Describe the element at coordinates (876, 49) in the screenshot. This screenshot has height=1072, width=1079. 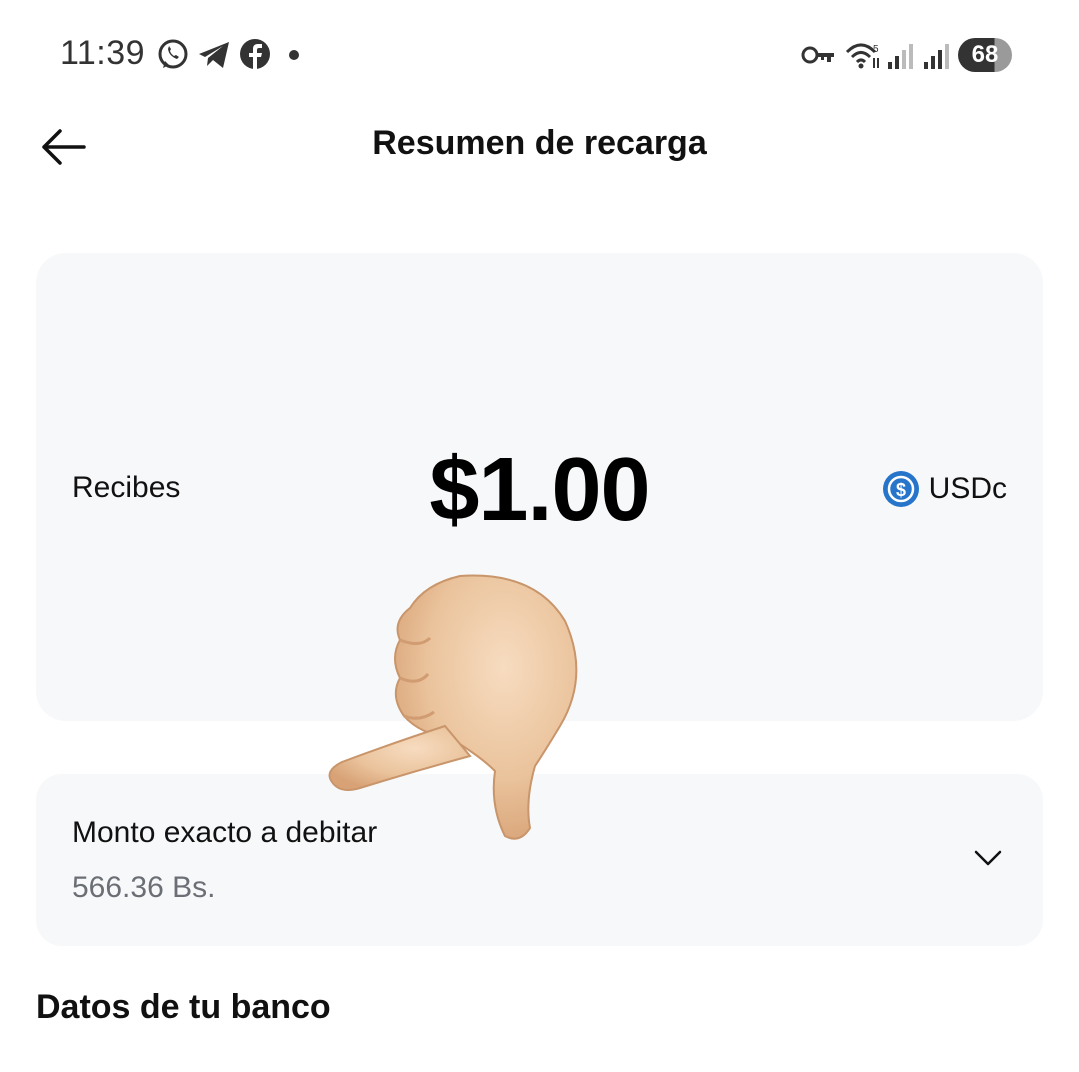
I see `svg-text: 5` at that location.